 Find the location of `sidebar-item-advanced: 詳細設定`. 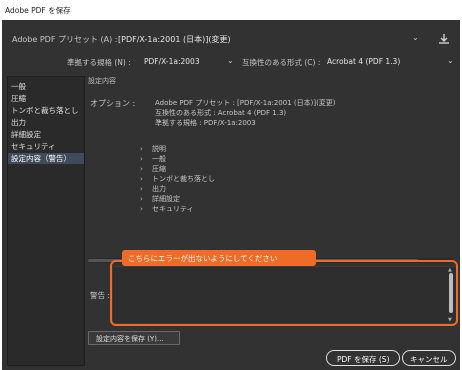

sidebar-item-advanced: 詳細設定 is located at coordinates (46, 134).